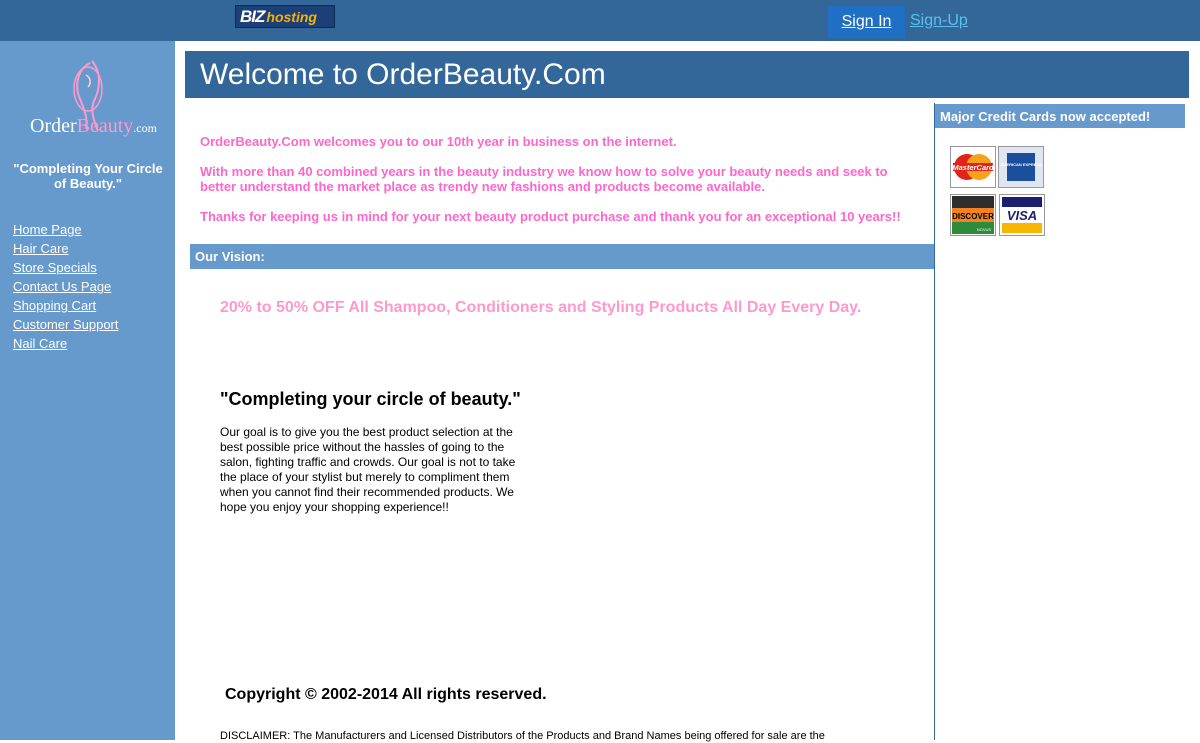 The width and height of the screenshot is (1200, 743). What do you see at coordinates (1060, 116) in the screenshot?
I see `credit-cards-heading: Major Credit Cards now accepted!` at bounding box center [1060, 116].